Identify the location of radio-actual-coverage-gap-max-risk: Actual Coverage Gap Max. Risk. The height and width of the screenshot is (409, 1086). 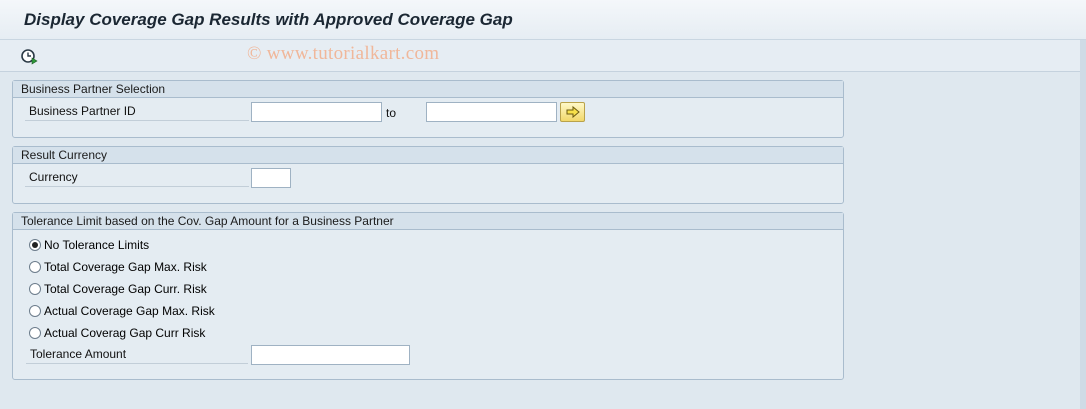
(122, 311).